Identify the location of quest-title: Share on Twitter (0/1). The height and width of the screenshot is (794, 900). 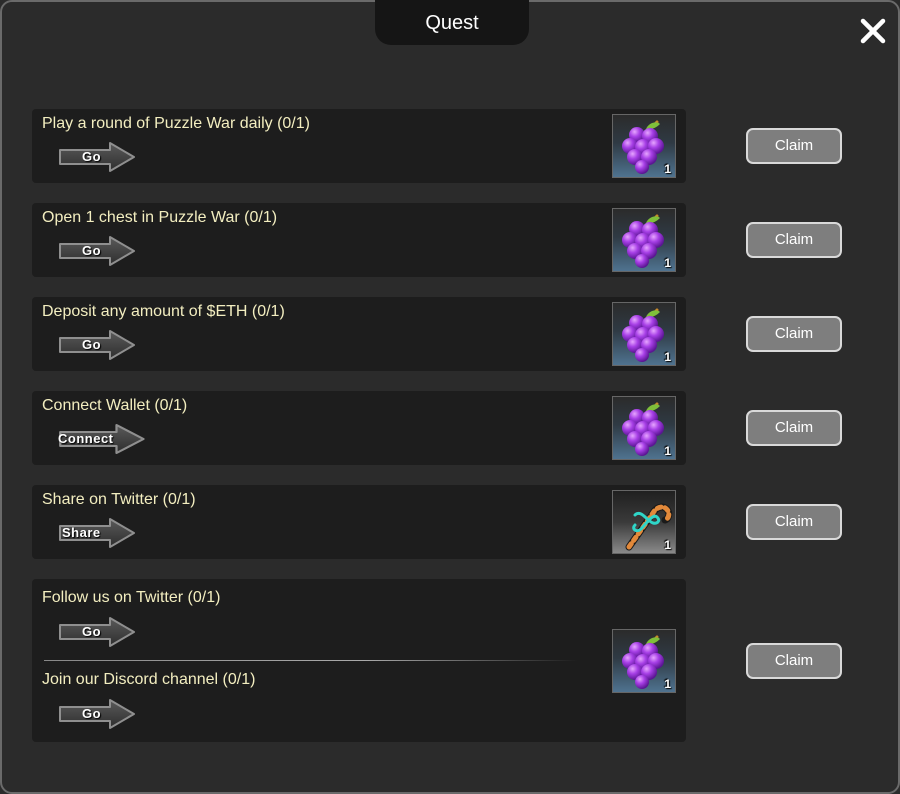
(119, 499).